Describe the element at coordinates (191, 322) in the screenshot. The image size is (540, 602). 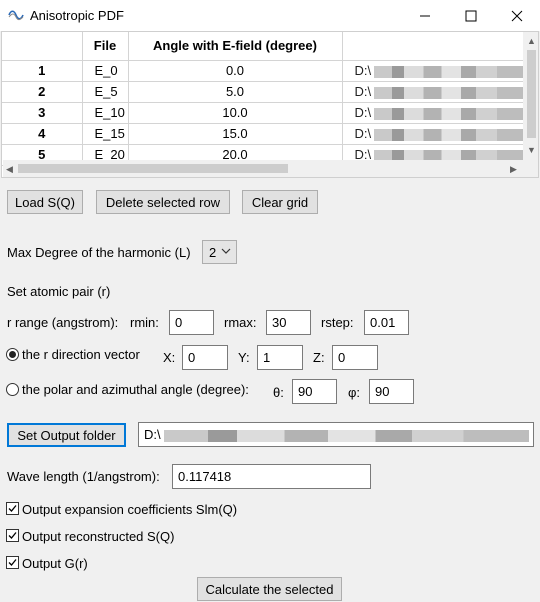
I see `rmin-input: 0` at that location.